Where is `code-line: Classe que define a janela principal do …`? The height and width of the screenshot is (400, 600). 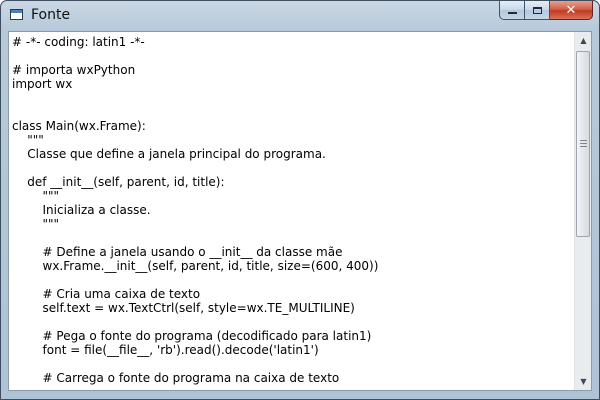 code-line: Classe que define a janela principal do … is located at coordinates (169, 154).